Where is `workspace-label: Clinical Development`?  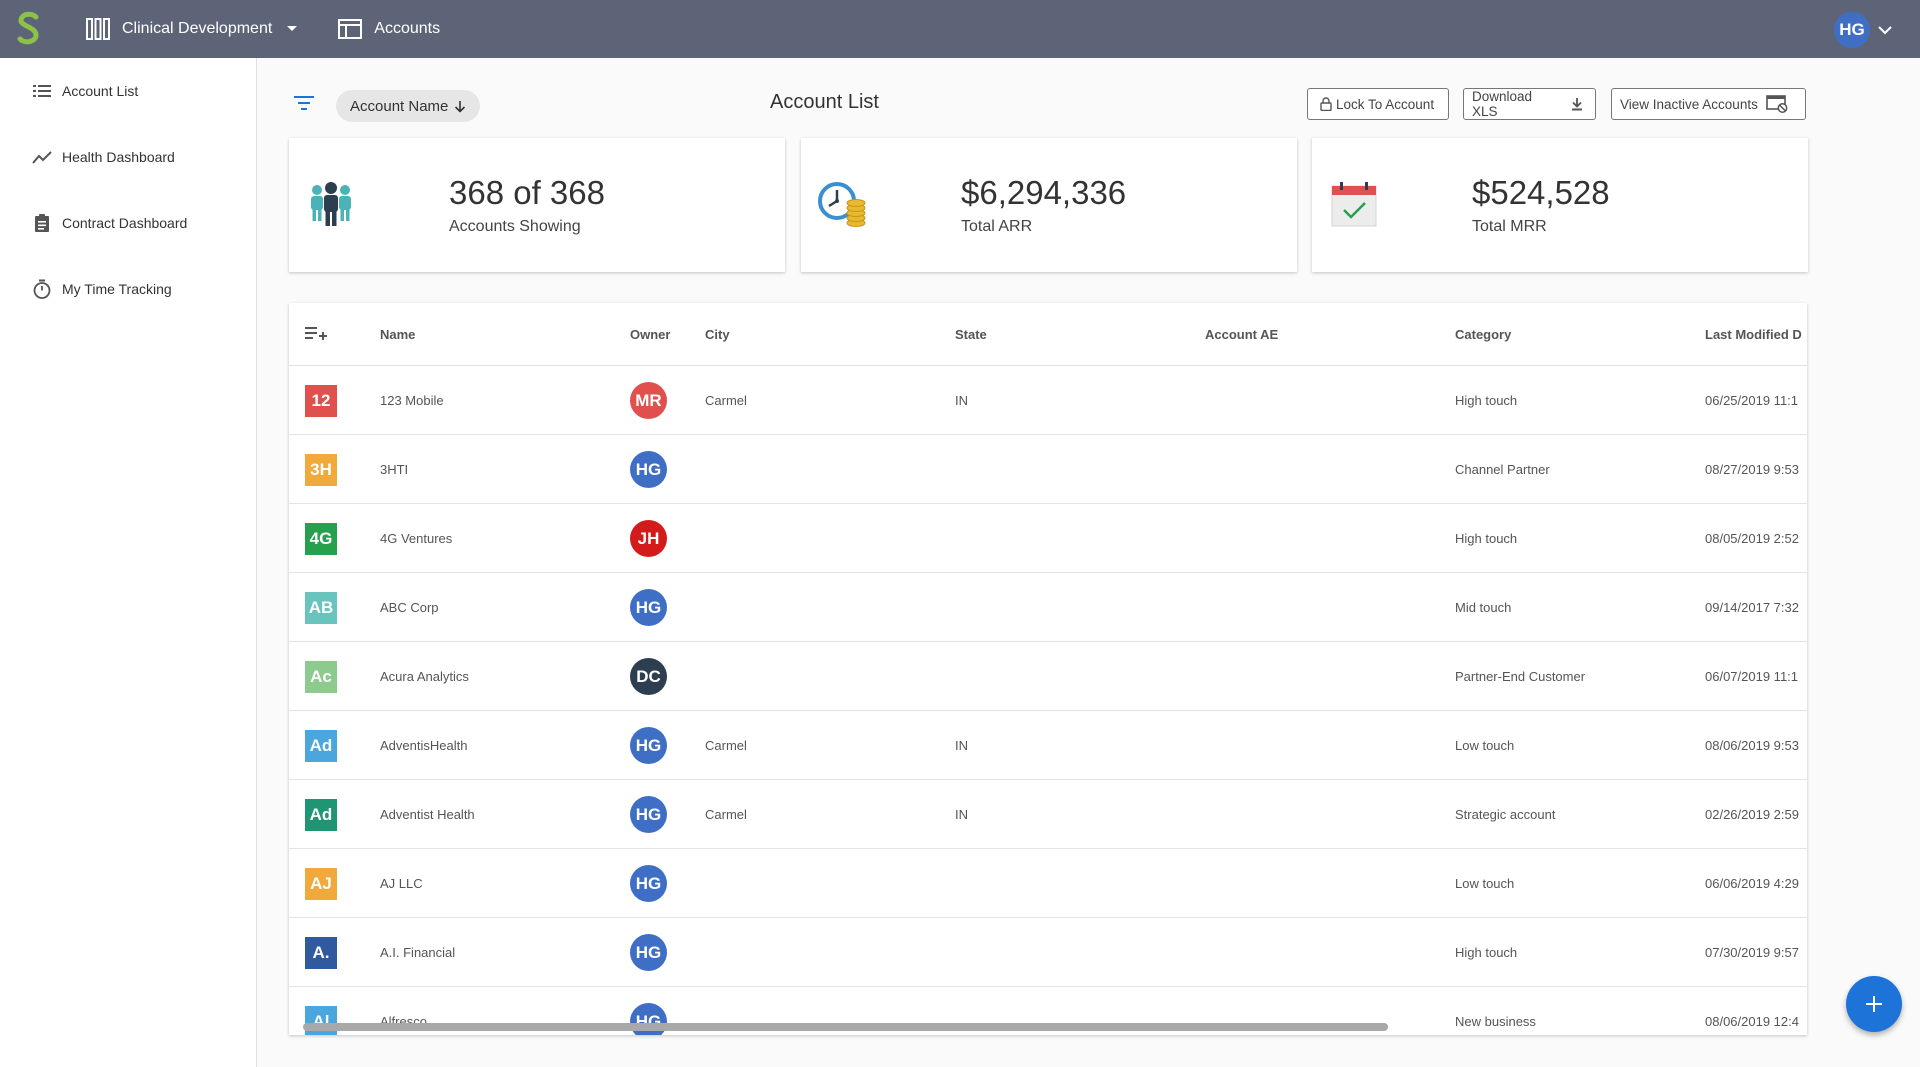 workspace-label: Clinical Development is located at coordinates (197, 28).